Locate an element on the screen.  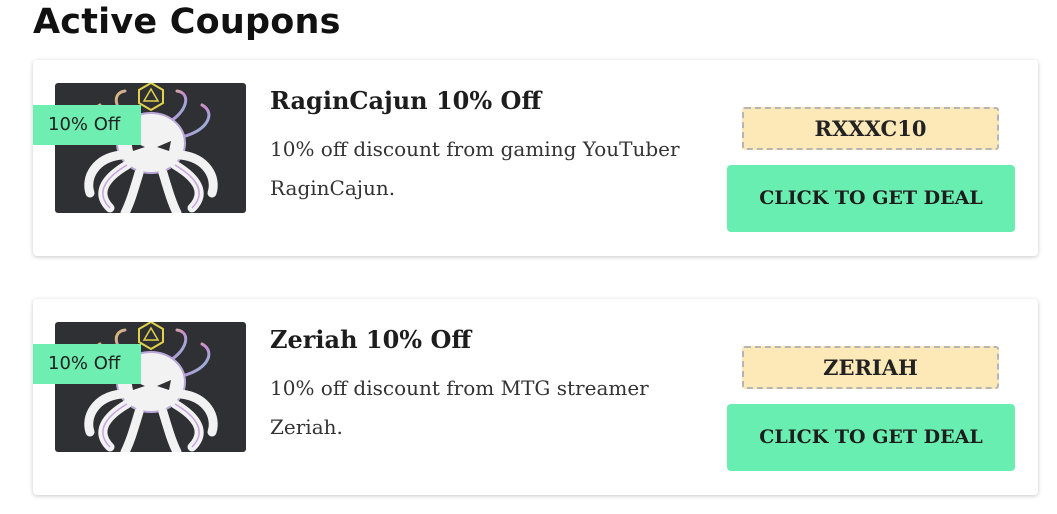
coupon-title: RaginCajun 10% Off is located at coordinates (406, 100).